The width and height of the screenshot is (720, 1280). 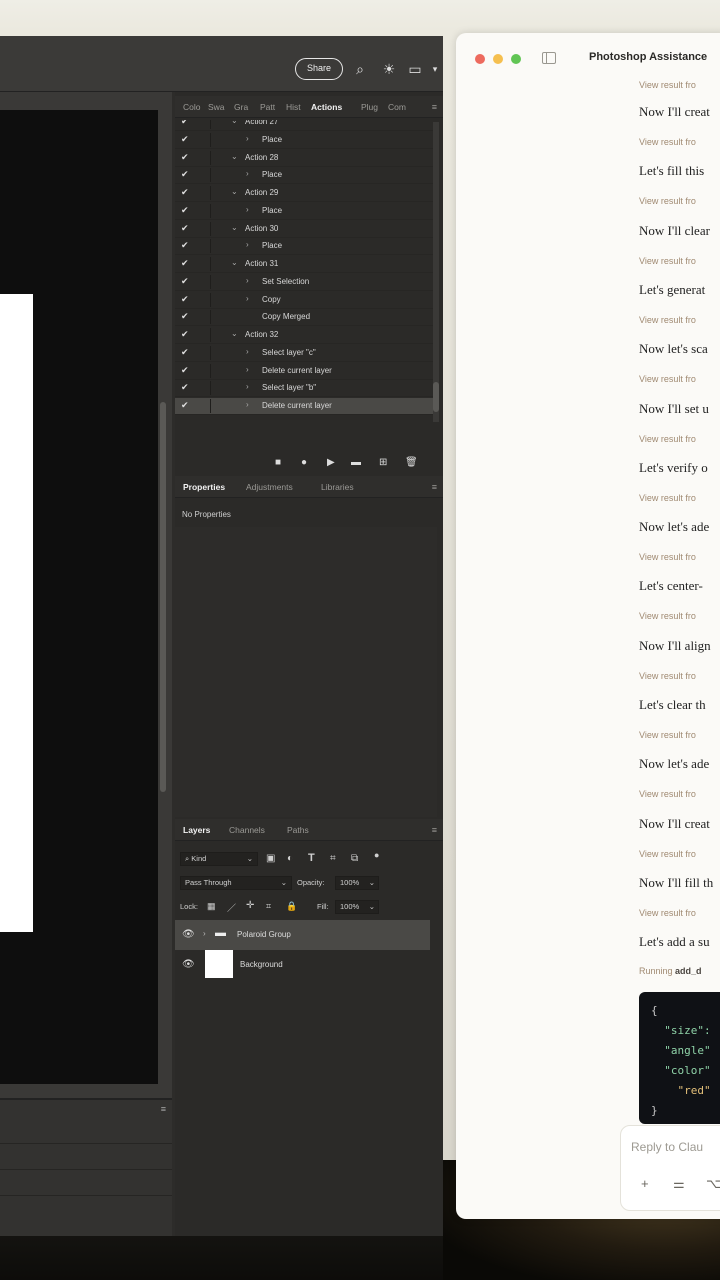 I want to click on lightbulb-icon: ☀, so click(x=389, y=69).